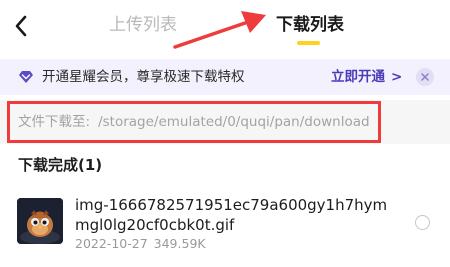 Image resolution: width=450 pixels, height=267 pixels. I want to click on download-path-value: /storage/emulated/0/quqi/pan/download, so click(234, 122).